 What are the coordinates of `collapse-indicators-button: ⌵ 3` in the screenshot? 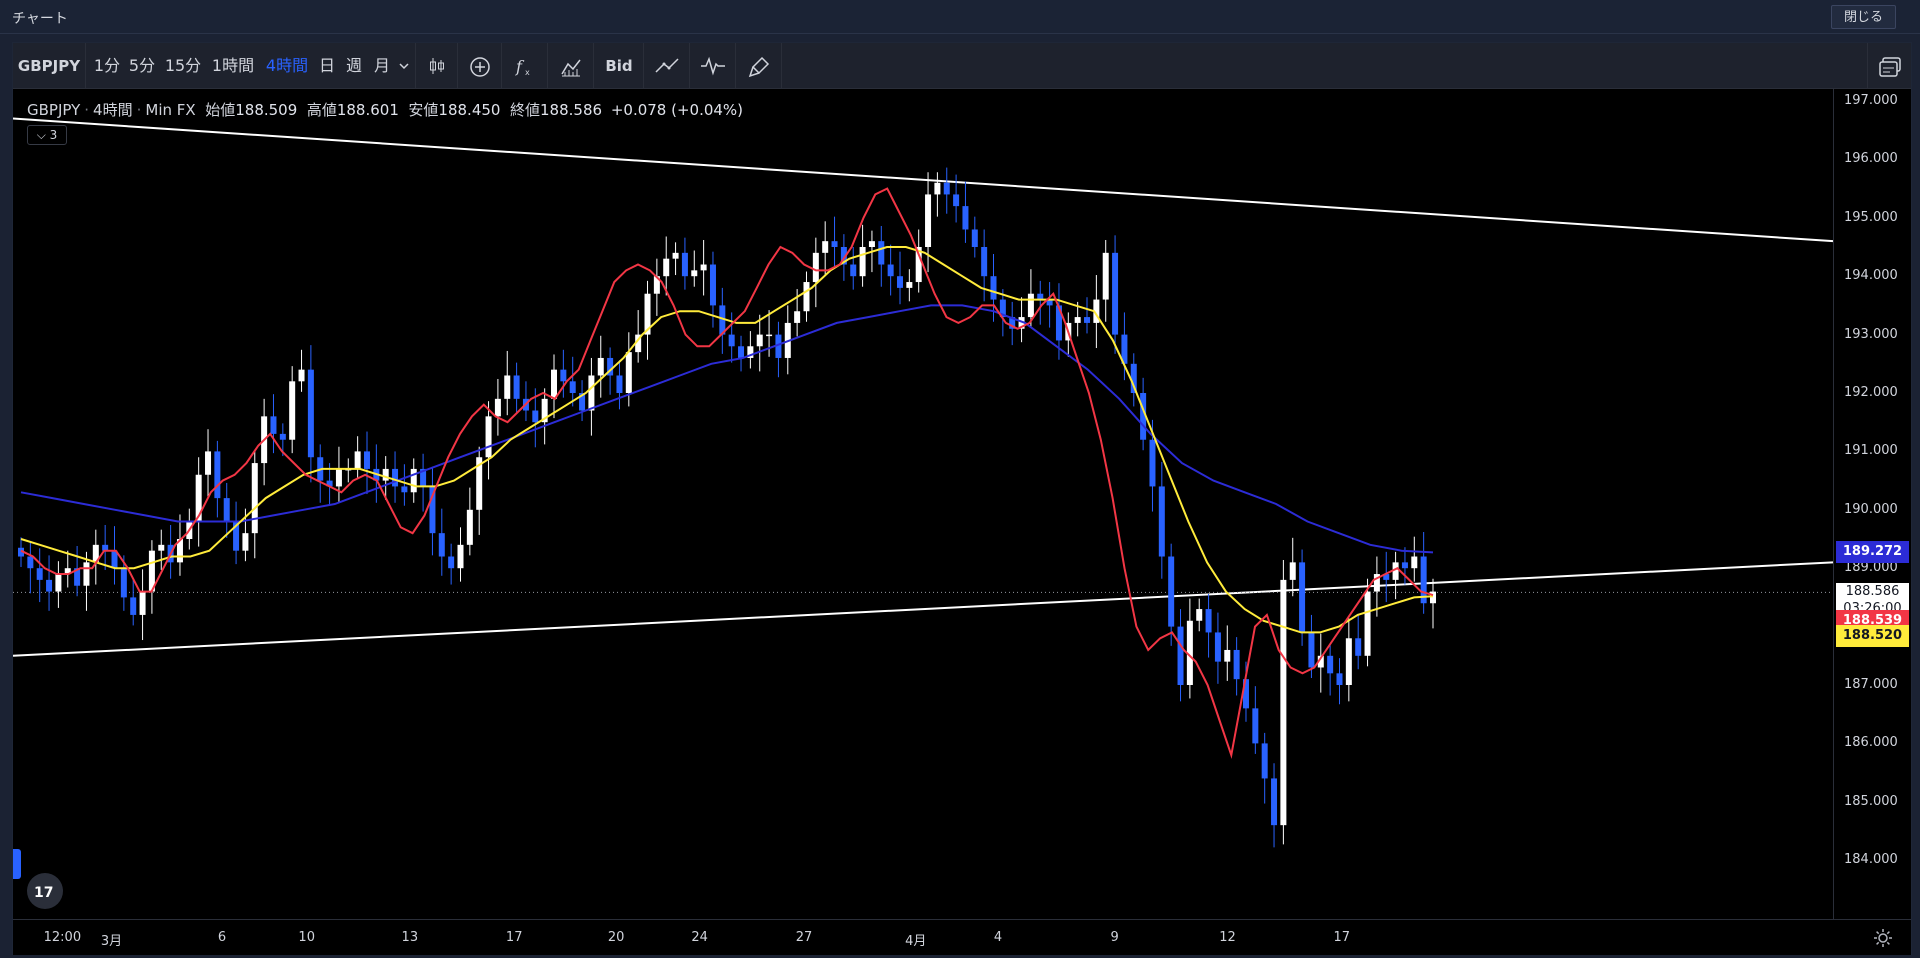 It's located at (47, 135).